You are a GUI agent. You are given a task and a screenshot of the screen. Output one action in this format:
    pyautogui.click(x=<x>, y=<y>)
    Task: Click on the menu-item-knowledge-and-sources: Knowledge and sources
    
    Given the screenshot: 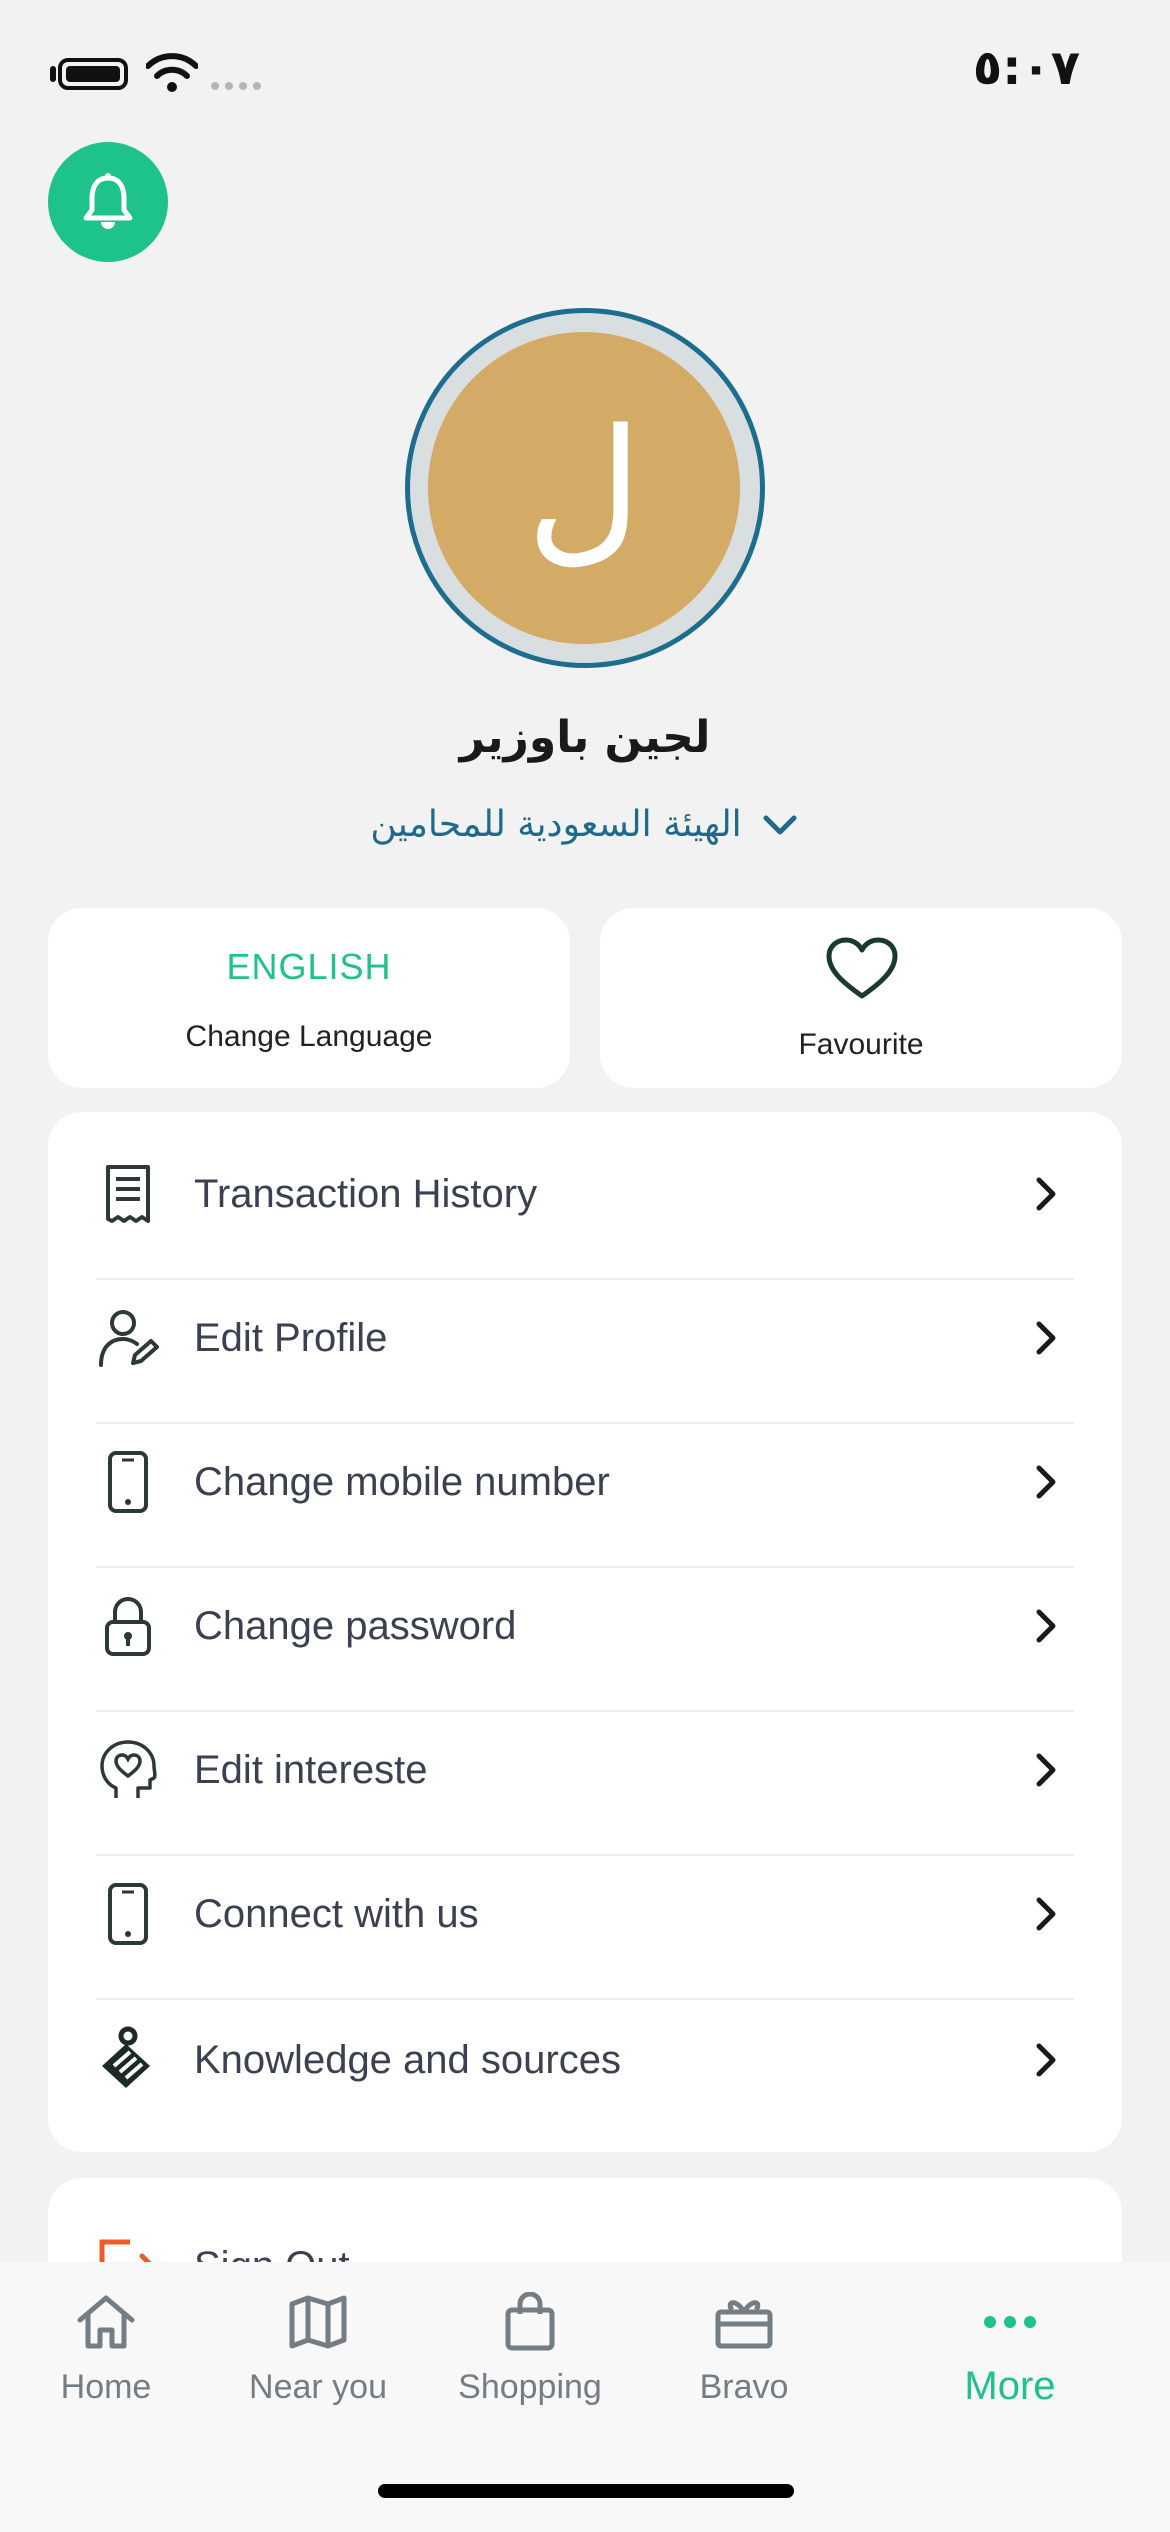 What is the action you would take?
    pyautogui.click(x=585, y=2060)
    